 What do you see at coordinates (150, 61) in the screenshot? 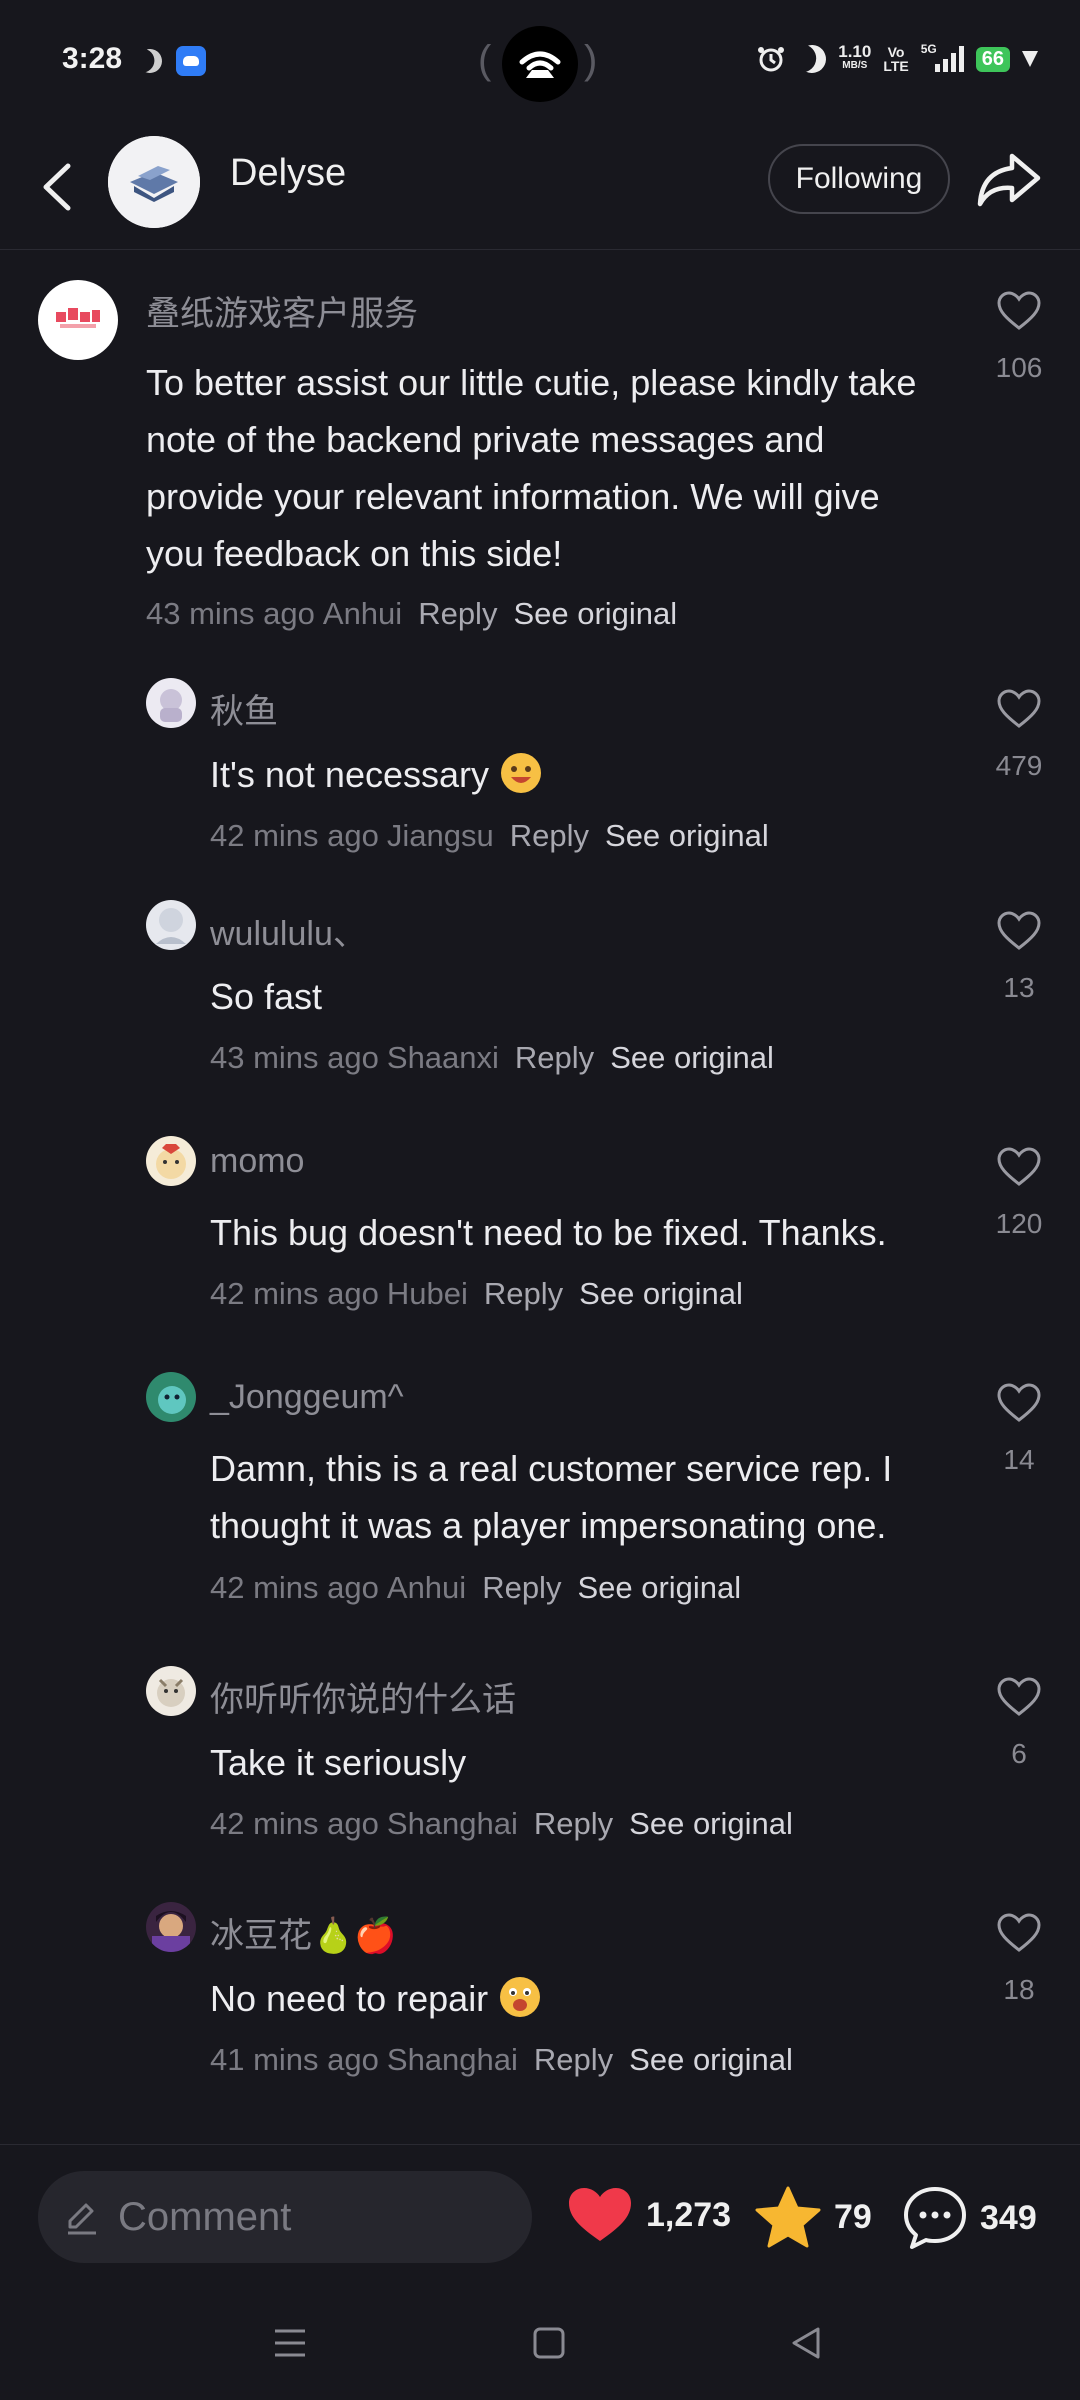
I see `moon-icon` at bounding box center [150, 61].